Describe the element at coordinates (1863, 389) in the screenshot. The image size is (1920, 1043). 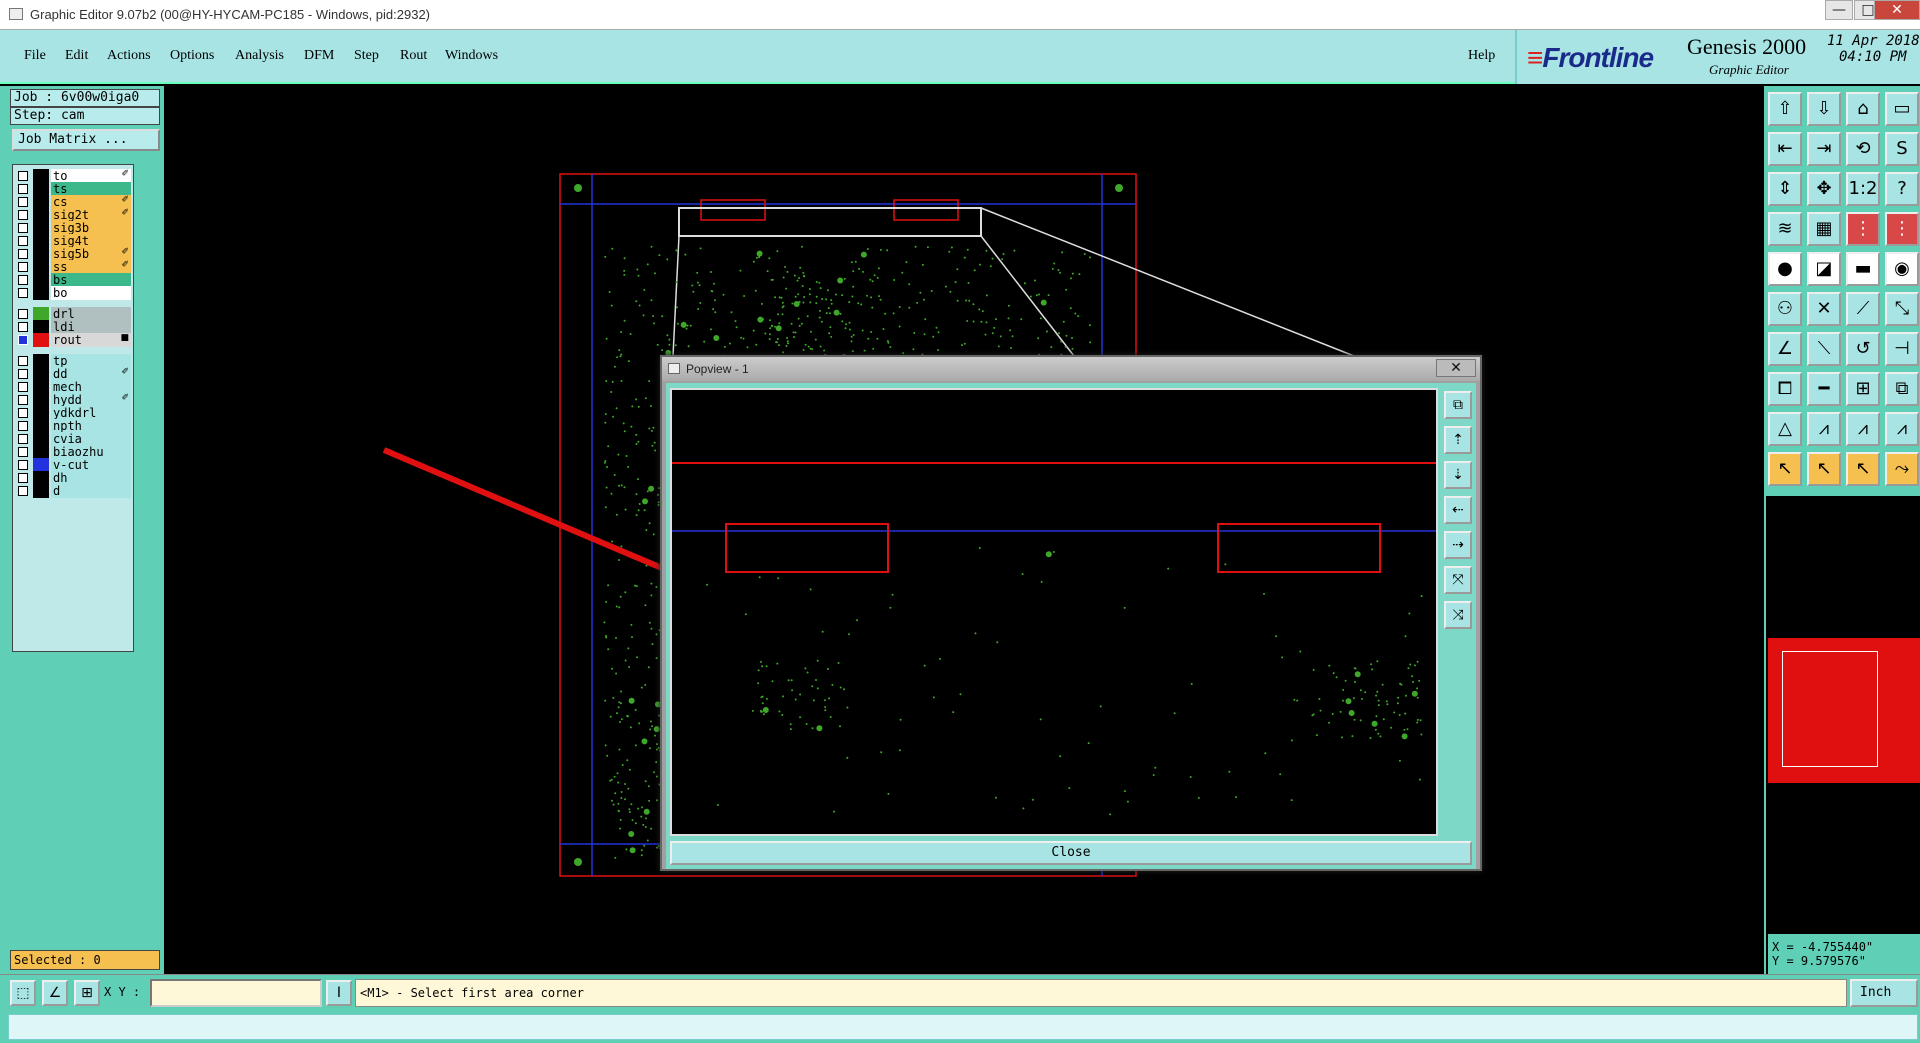
I see `array-icon: ⊞` at that location.